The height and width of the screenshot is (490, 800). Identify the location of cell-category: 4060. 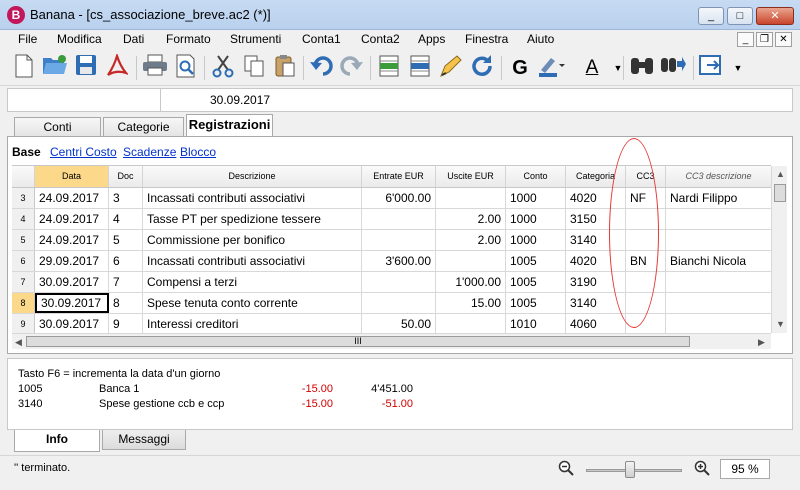
(596, 324).